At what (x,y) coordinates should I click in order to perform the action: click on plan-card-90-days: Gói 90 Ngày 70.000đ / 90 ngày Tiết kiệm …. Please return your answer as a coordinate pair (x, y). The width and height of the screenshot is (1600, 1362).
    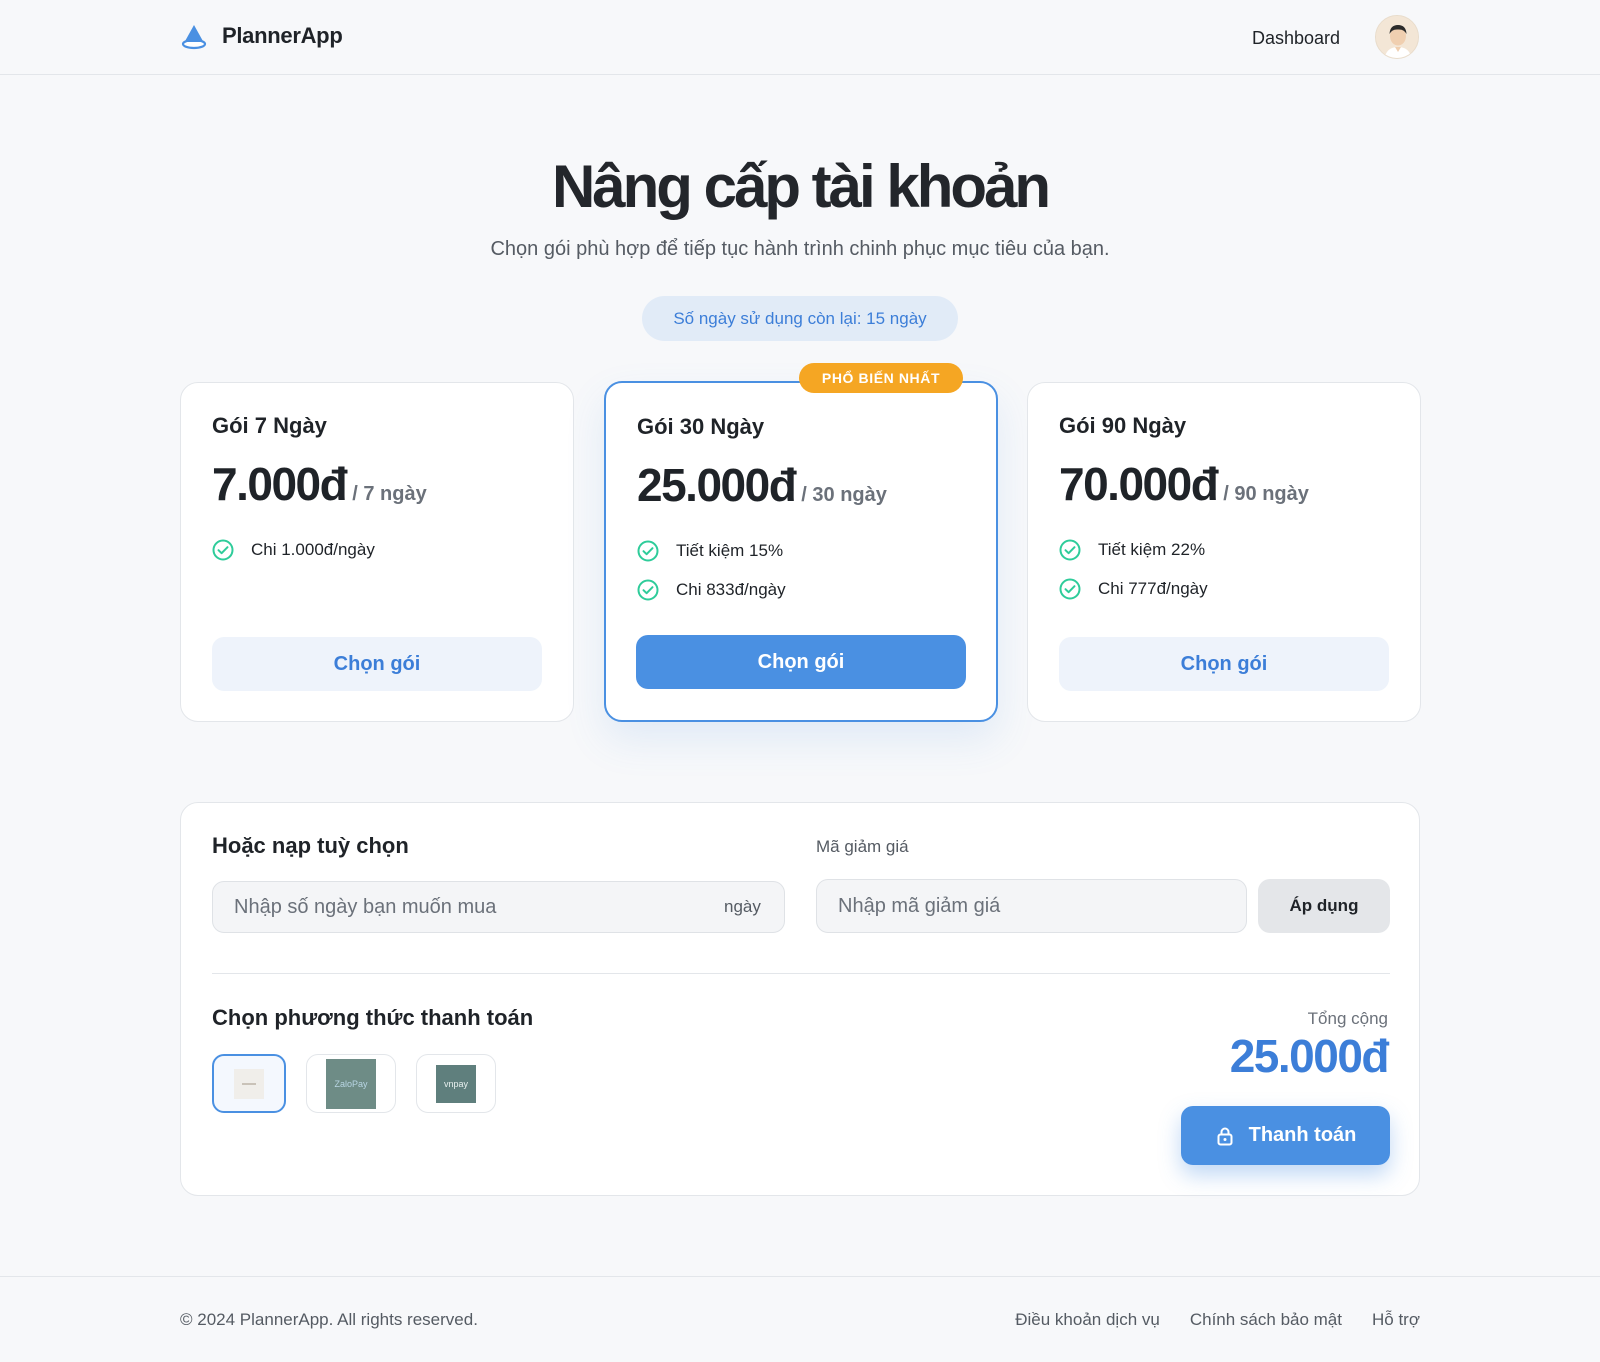
    Looking at the image, I should click on (1224, 552).